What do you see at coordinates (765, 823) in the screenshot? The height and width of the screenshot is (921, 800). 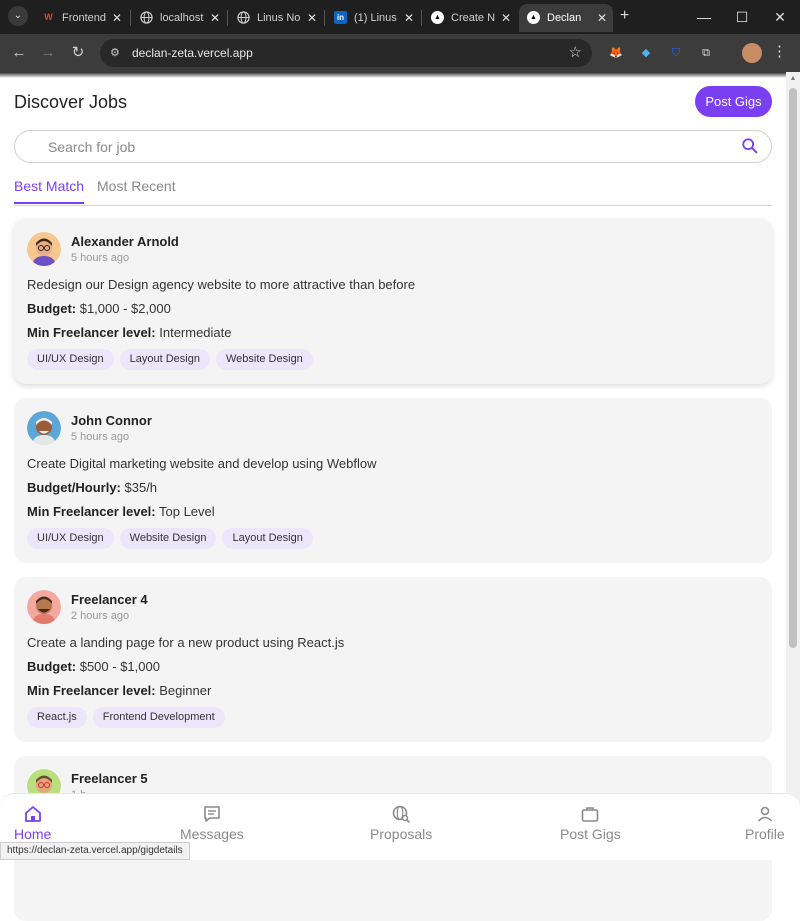 I see `nav-profile: Profile` at bounding box center [765, 823].